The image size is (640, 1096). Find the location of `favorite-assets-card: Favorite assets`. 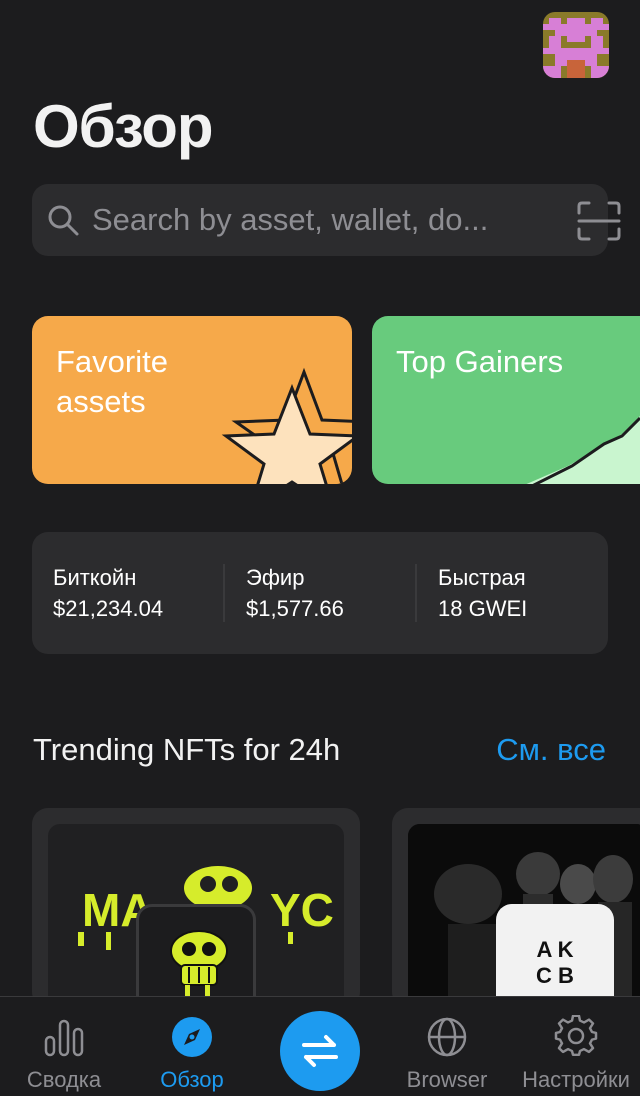

favorite-assets-card: Favorite assets is located at coordinates (192, 400).